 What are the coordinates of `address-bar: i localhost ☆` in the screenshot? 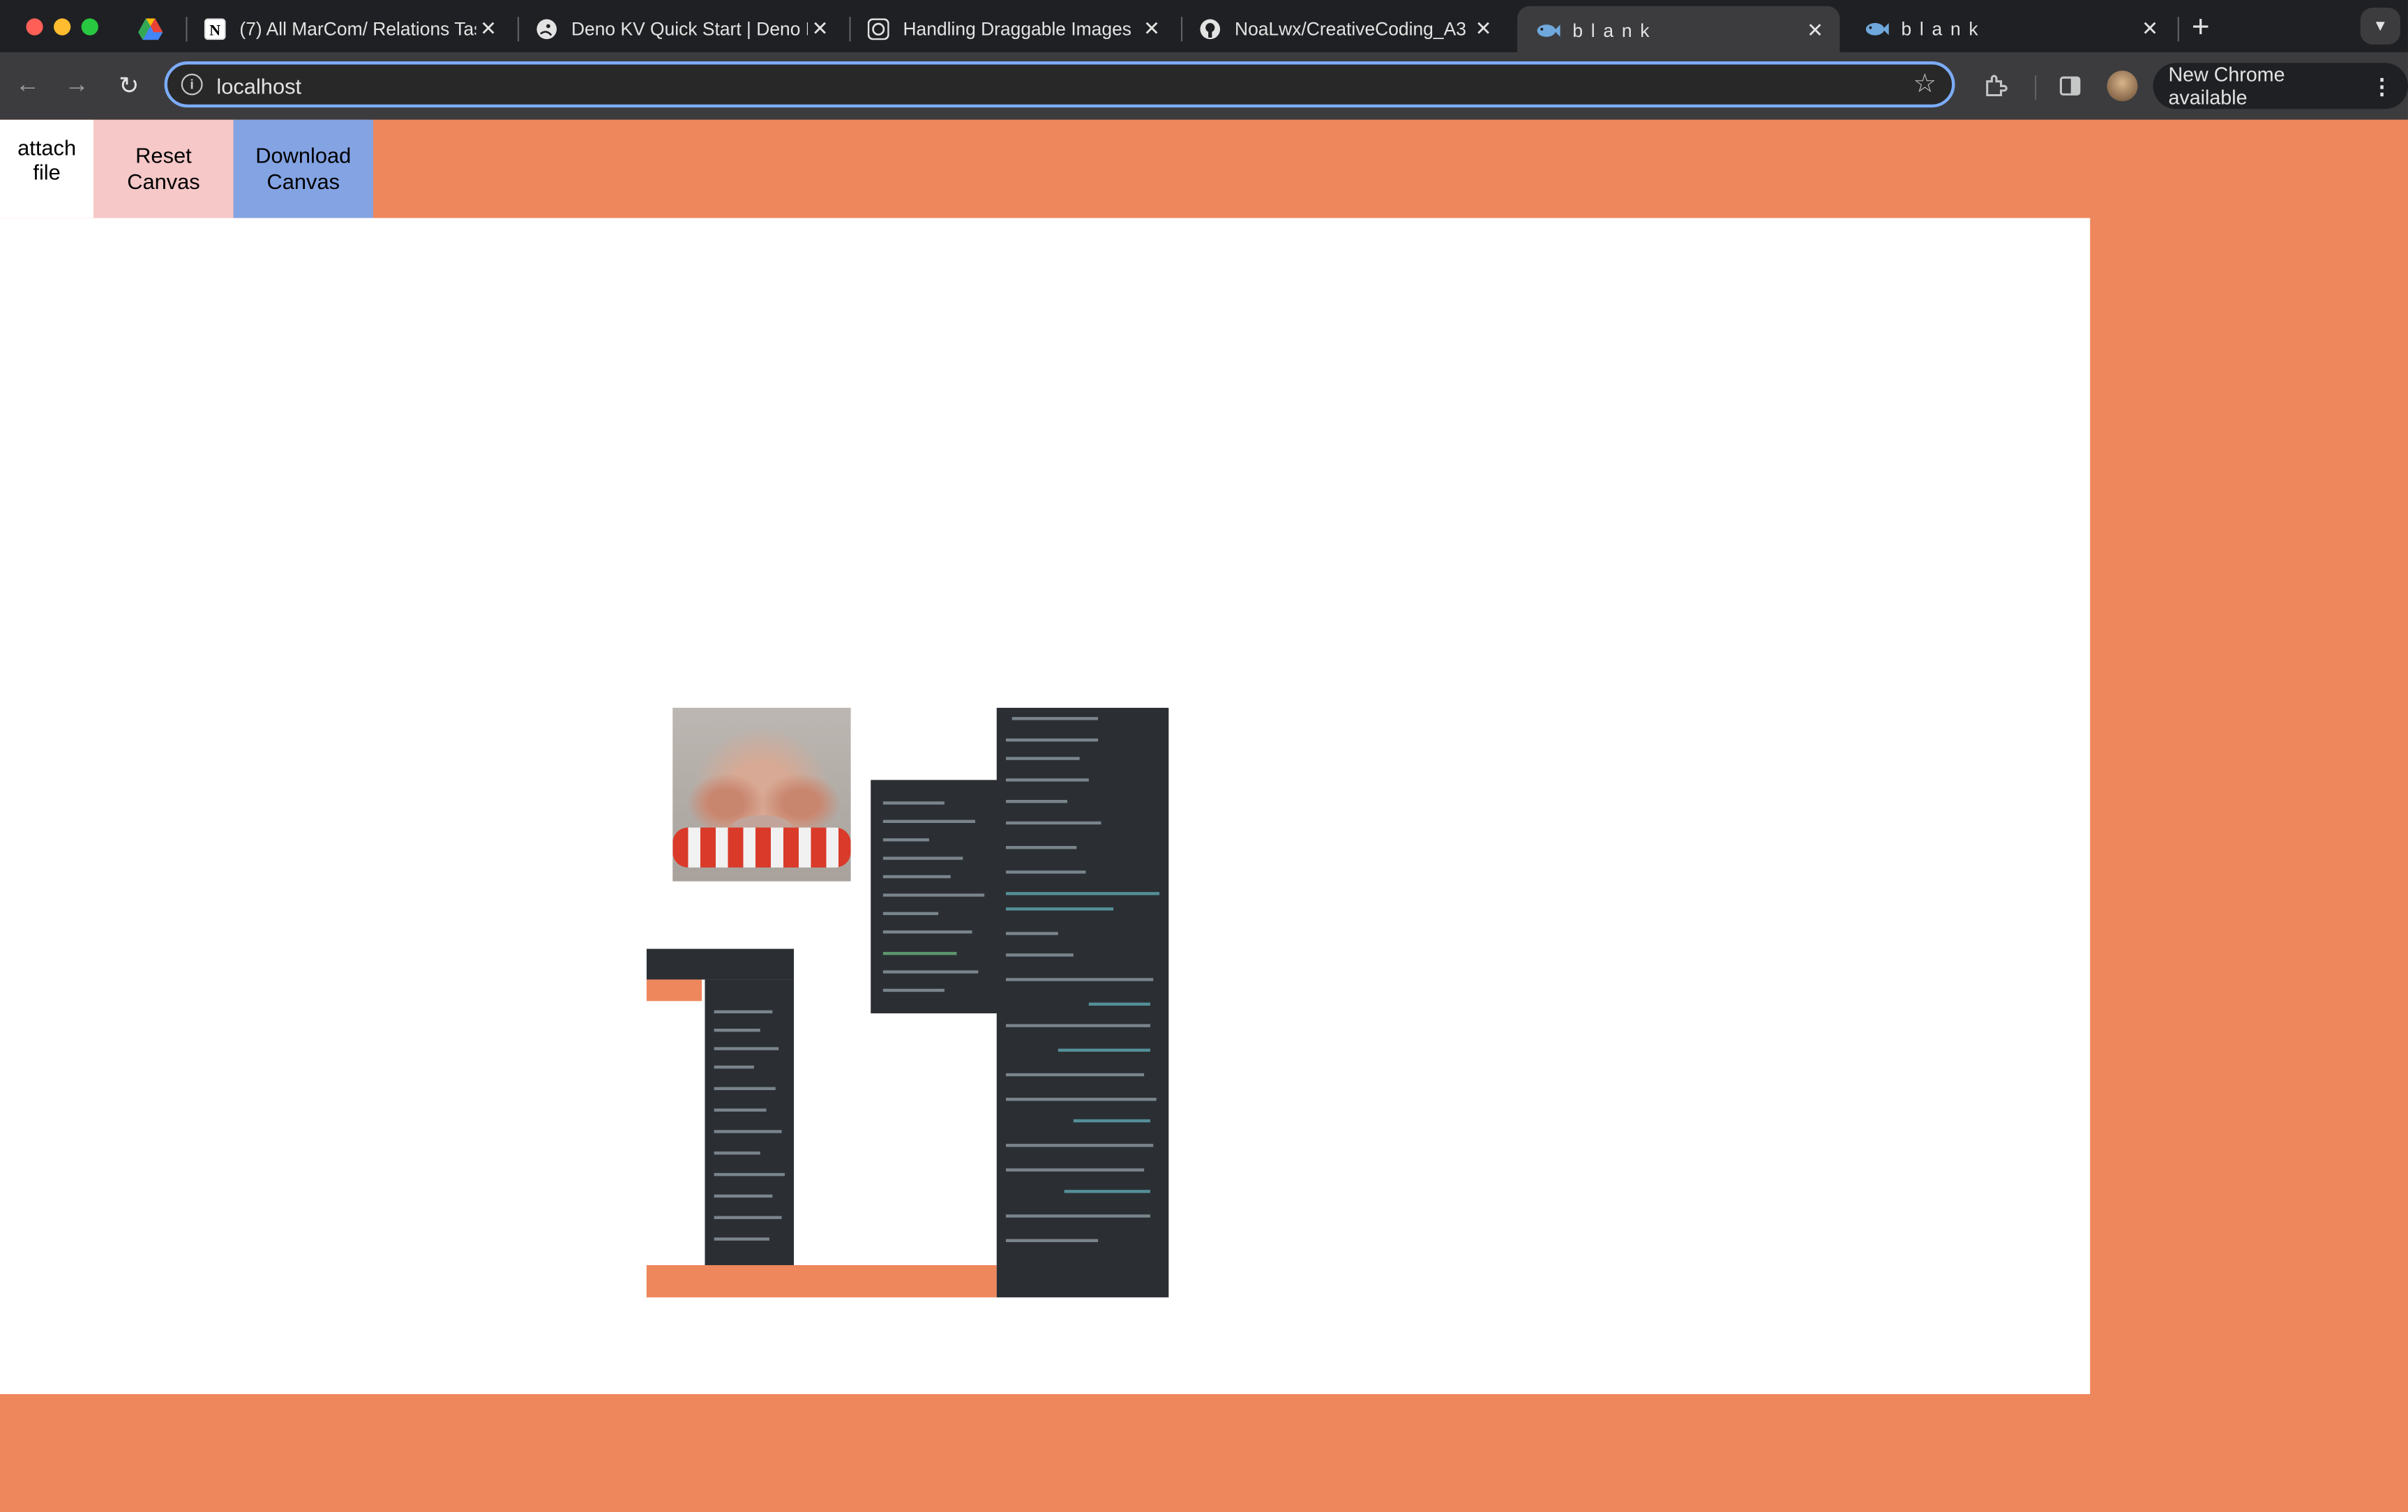 It's located at (1060, 84).